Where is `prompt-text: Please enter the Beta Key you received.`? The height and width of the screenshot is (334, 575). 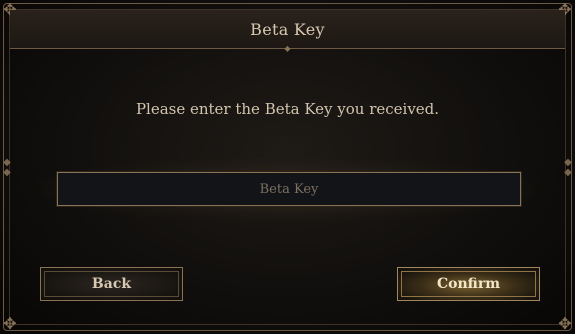 prompt-text: Please enter the Beta Key you received. is located at coordinates (287, 109).